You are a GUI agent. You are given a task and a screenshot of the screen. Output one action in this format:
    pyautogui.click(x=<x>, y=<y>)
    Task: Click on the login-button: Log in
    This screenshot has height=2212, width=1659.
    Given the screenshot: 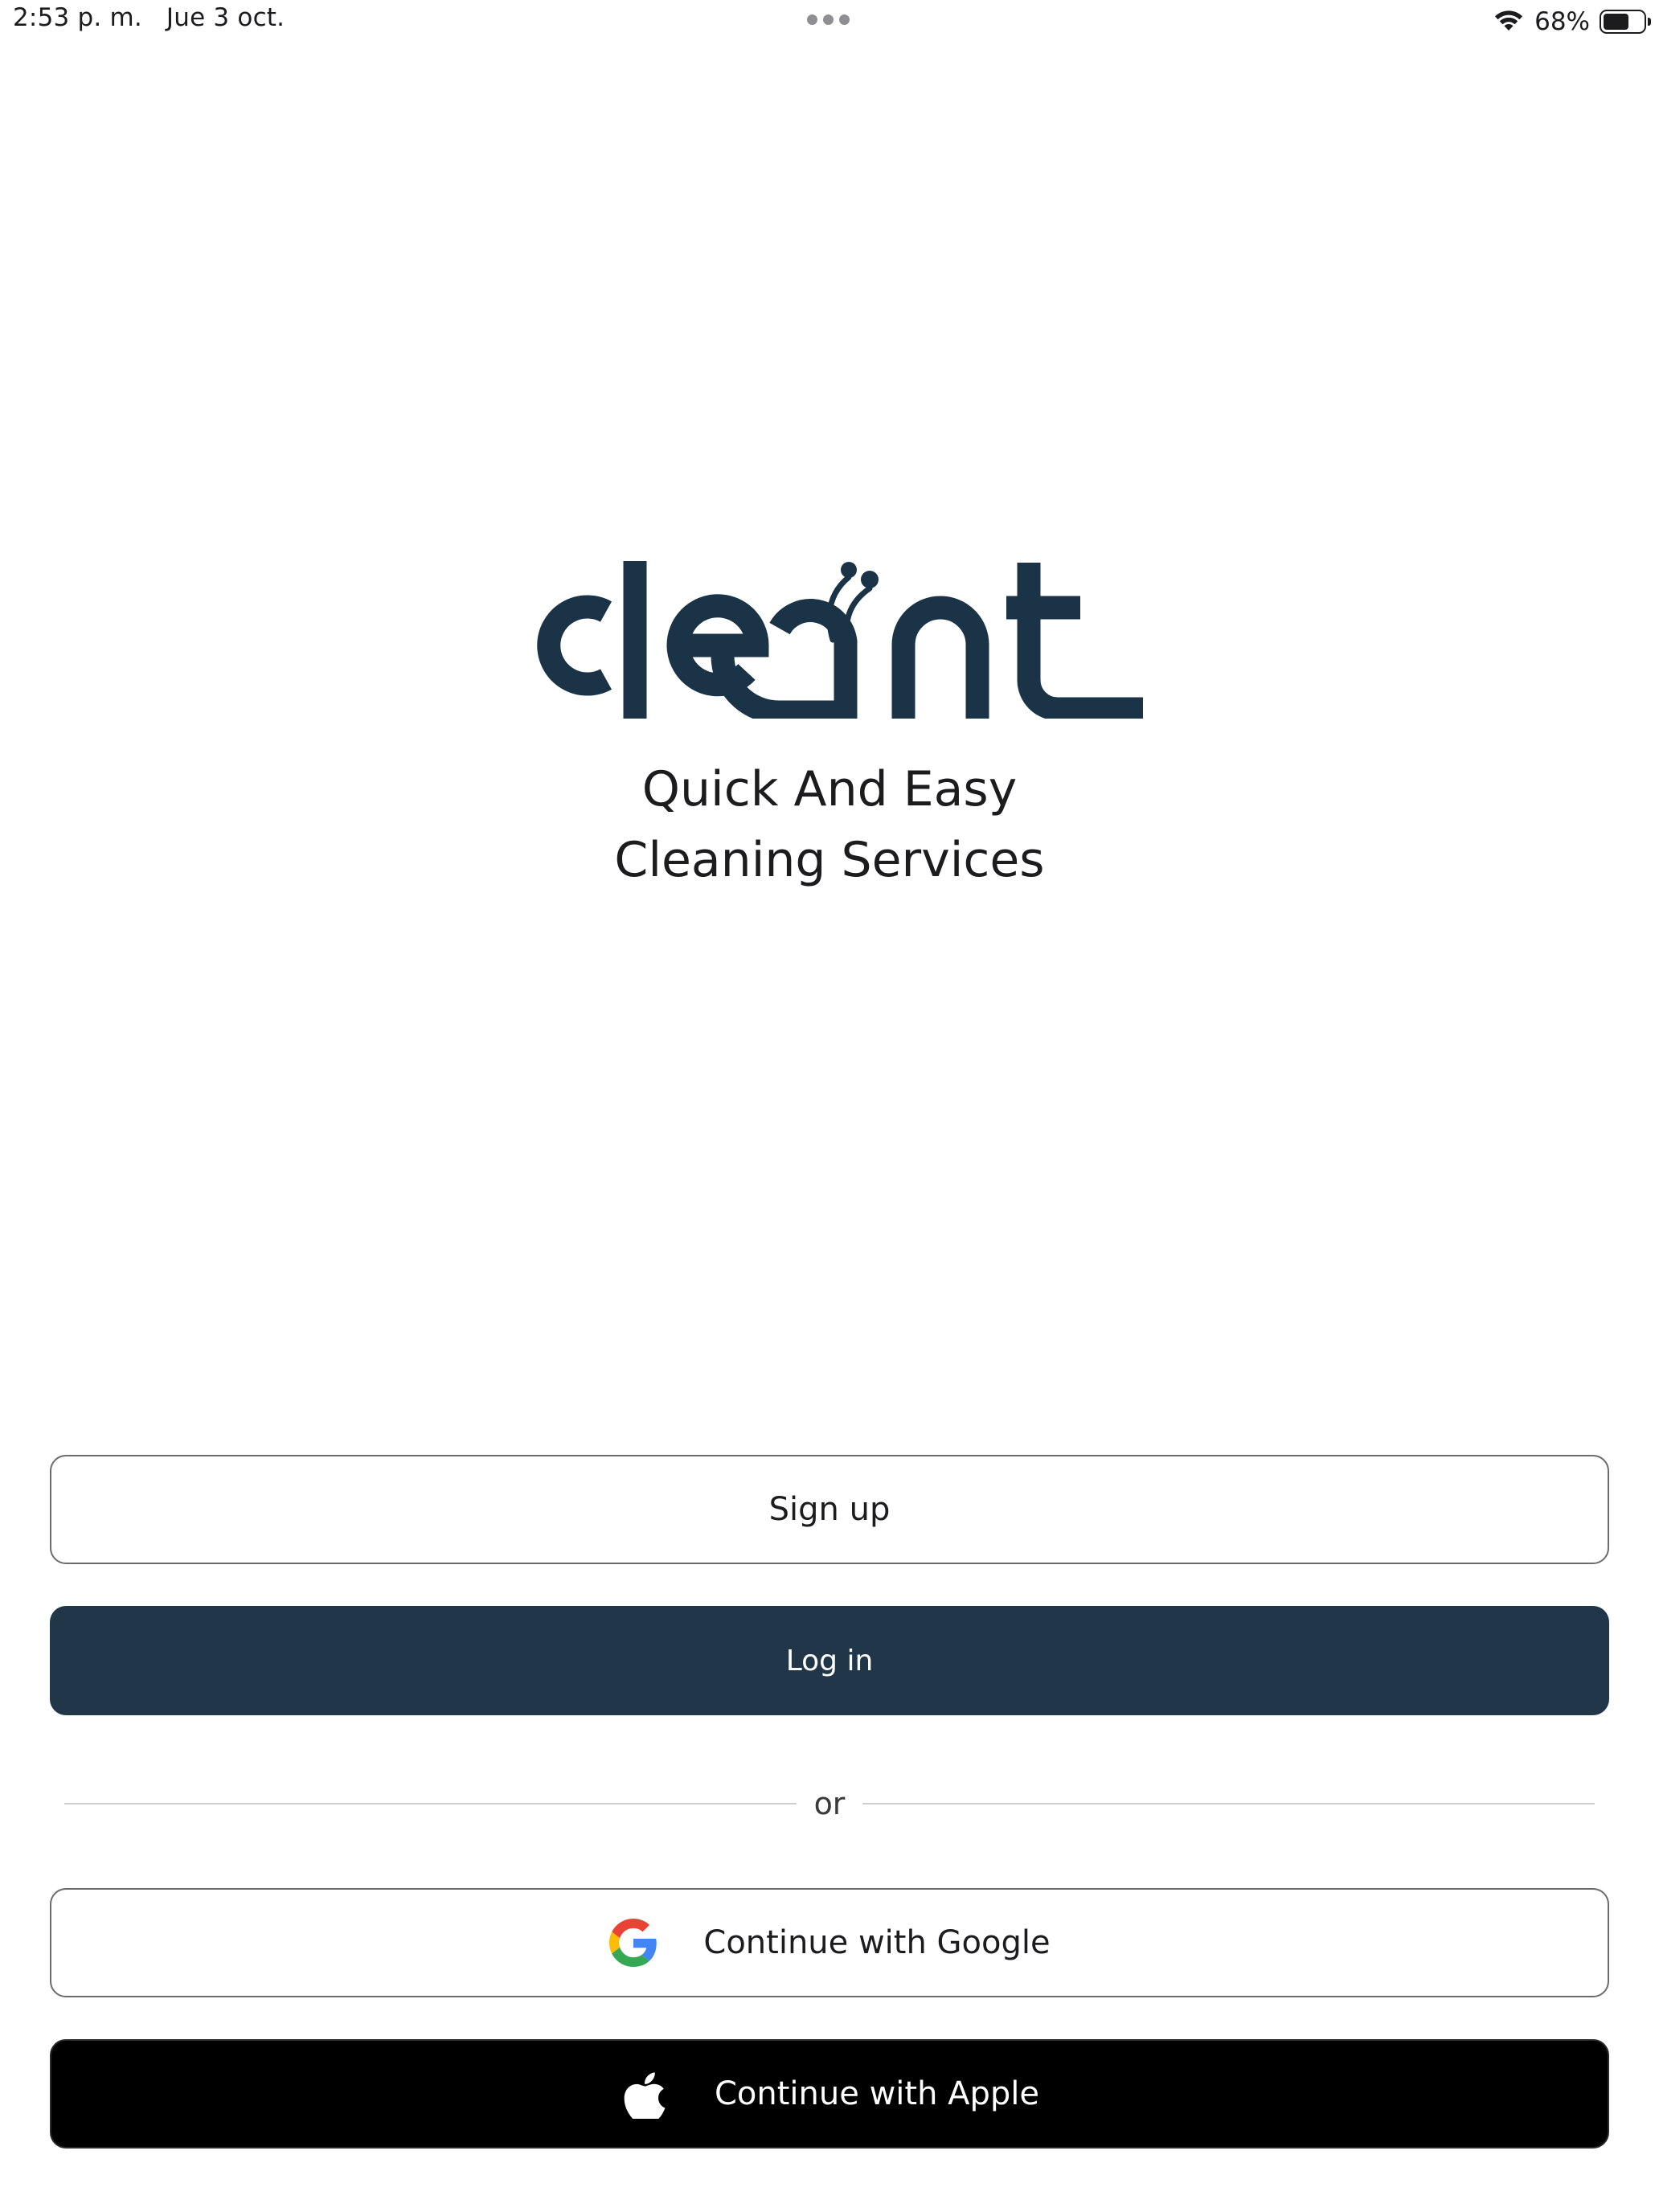 What is the action you would take?
    pyautogui.click(x=829, y=1661)
    